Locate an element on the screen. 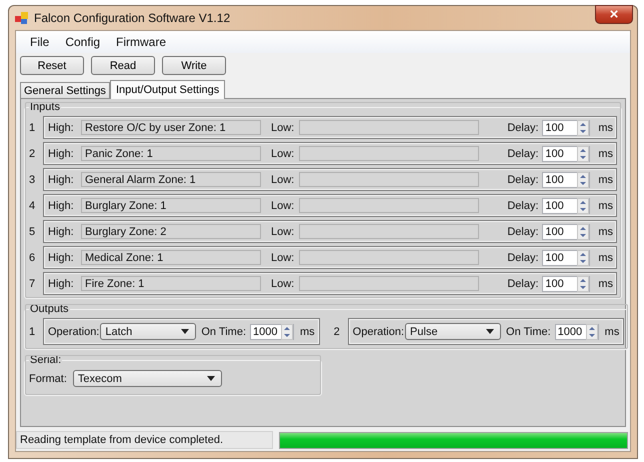 This screenshot has width=644, height=462. close-button: × is located at coordinates (614, 14).